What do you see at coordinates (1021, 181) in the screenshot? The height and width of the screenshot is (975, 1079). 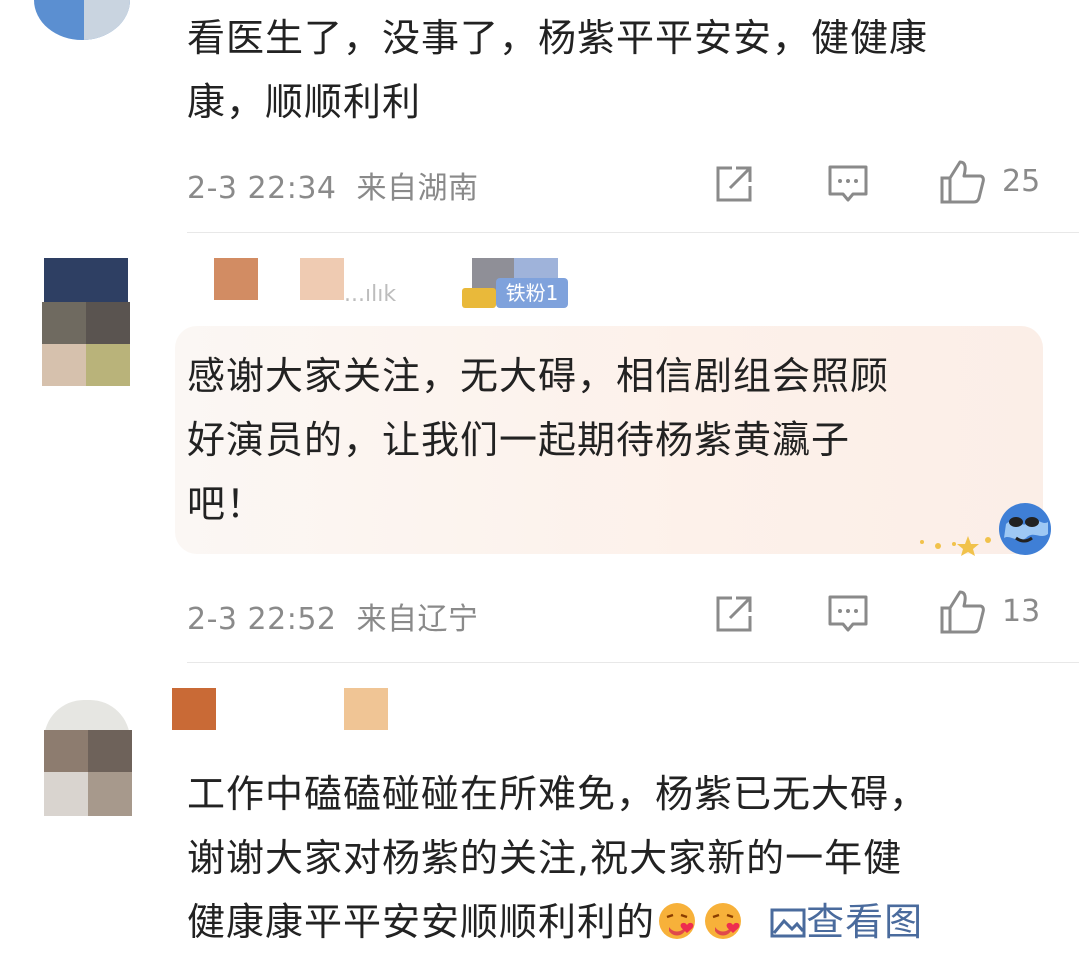 I see `like-count: 25` at bounding box center [1021, 181].